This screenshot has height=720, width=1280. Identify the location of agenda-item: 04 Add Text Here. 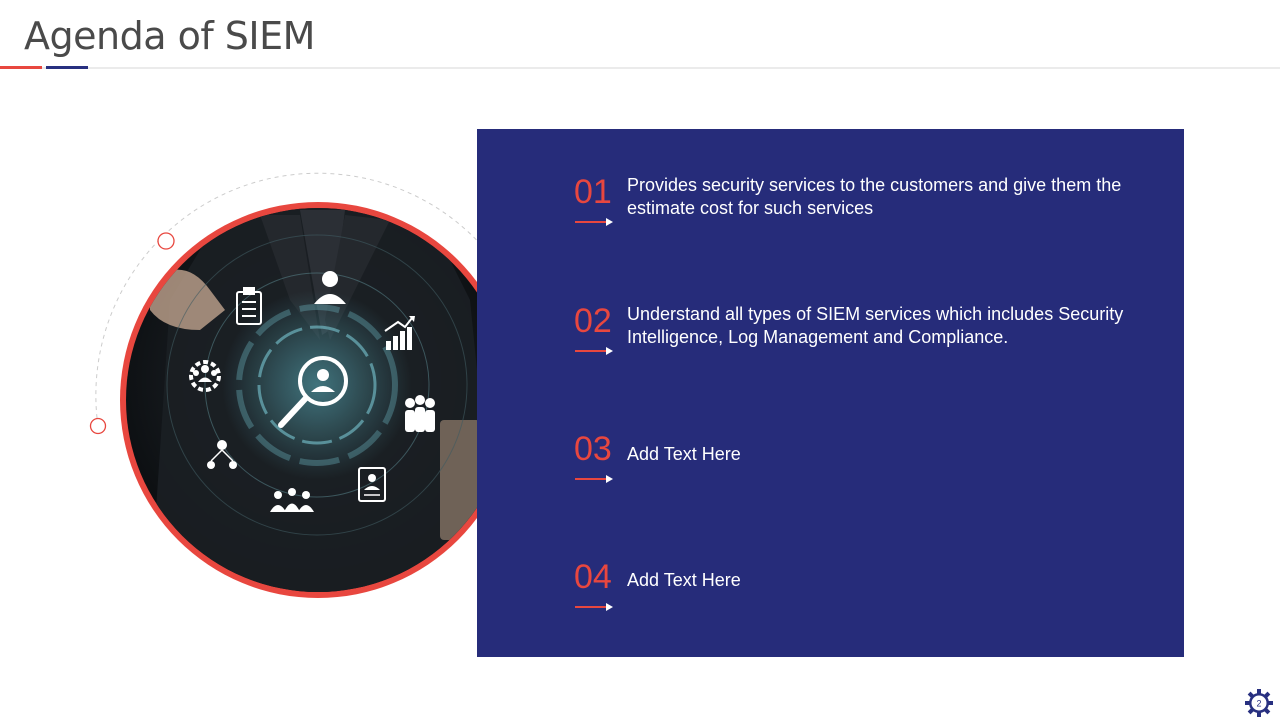
(854, 588).